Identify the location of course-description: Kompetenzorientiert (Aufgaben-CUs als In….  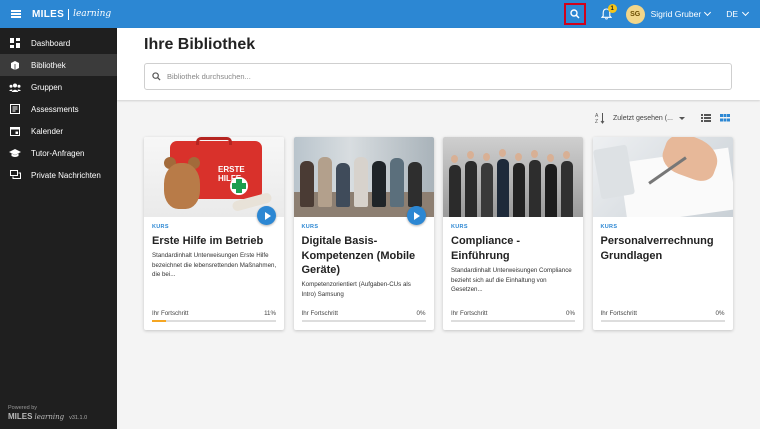
(356, 289).